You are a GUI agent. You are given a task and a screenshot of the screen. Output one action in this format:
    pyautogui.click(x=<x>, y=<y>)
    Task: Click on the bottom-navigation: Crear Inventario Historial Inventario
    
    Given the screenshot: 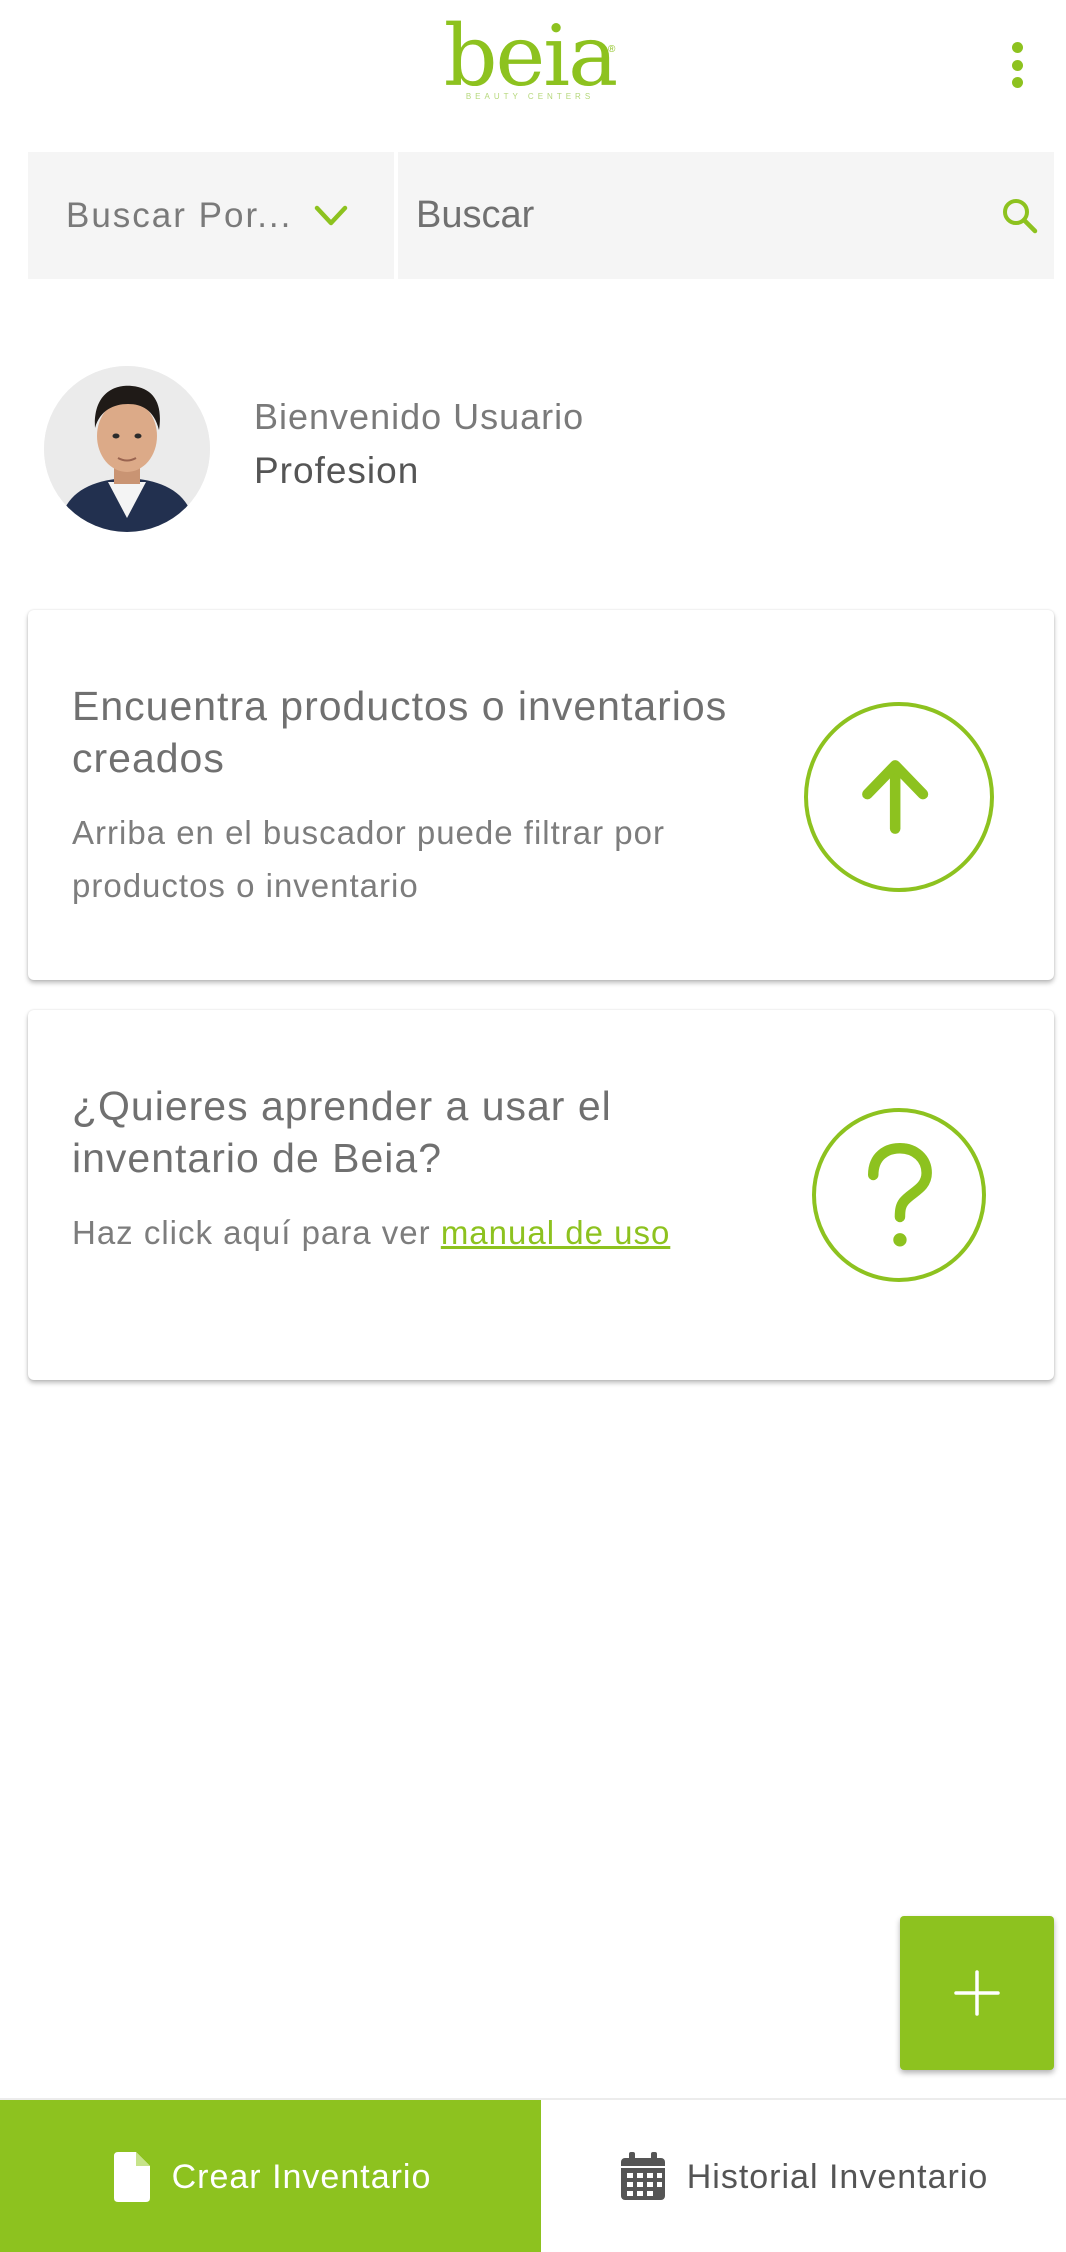 What is the action you would take?
    pyautogui.click(x=533, y=2175)
    